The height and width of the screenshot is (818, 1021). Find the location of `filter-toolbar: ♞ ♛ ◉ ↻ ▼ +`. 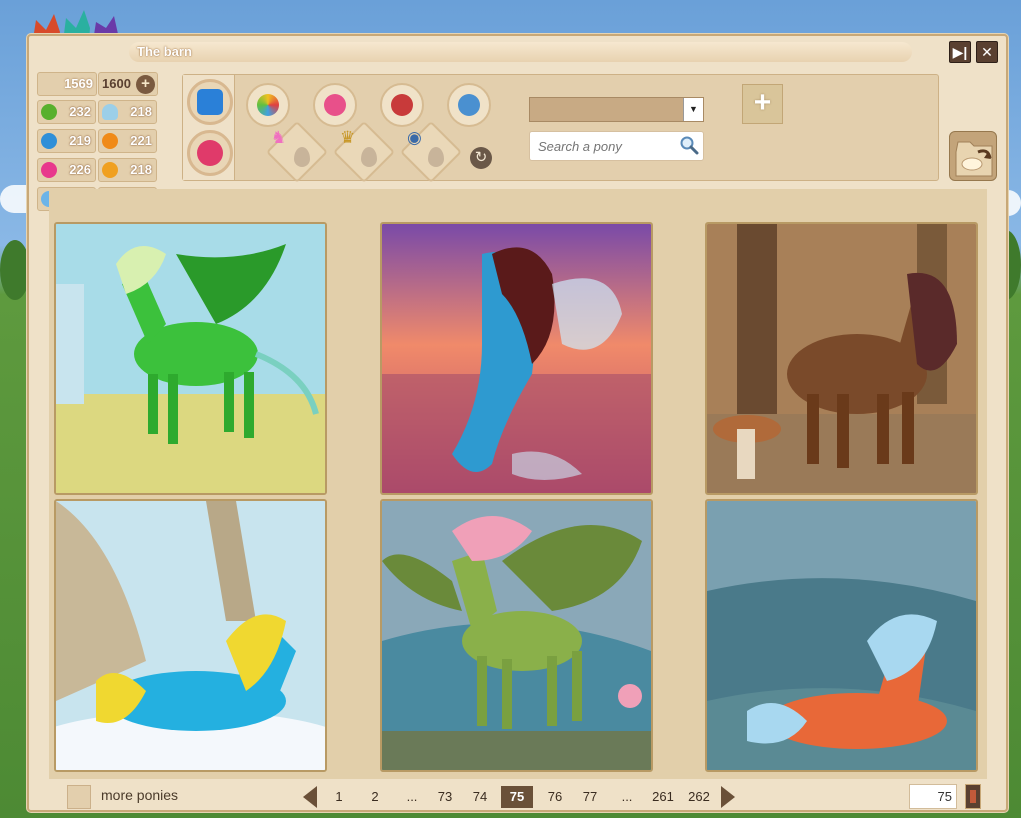

filter-toolbar: ♞ ♛ ◉ ↻ ▼ + is located at coordinates (560, 129).